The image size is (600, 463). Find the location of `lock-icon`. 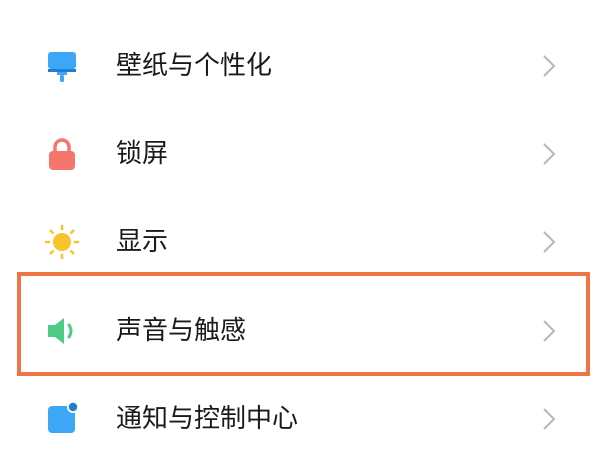

lock-icon is located at coordinates (62, 154).